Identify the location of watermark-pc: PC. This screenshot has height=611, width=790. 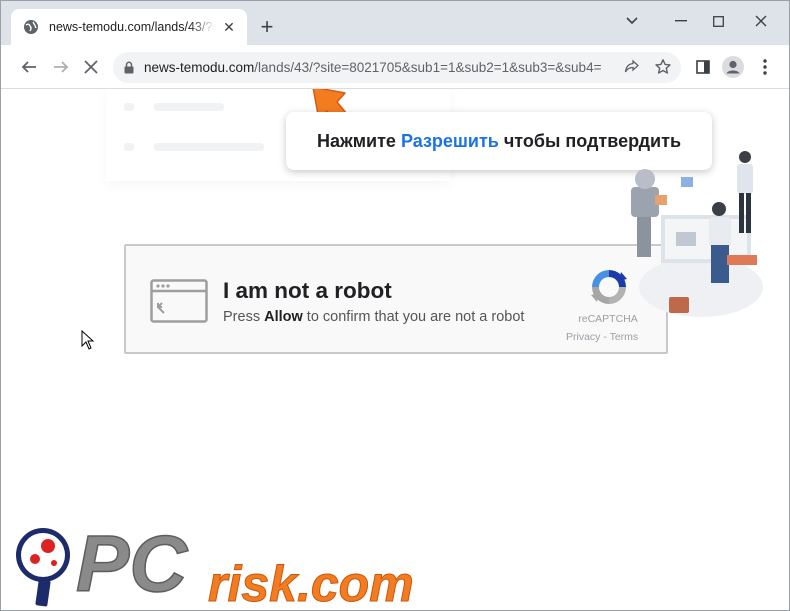
(132, 563).